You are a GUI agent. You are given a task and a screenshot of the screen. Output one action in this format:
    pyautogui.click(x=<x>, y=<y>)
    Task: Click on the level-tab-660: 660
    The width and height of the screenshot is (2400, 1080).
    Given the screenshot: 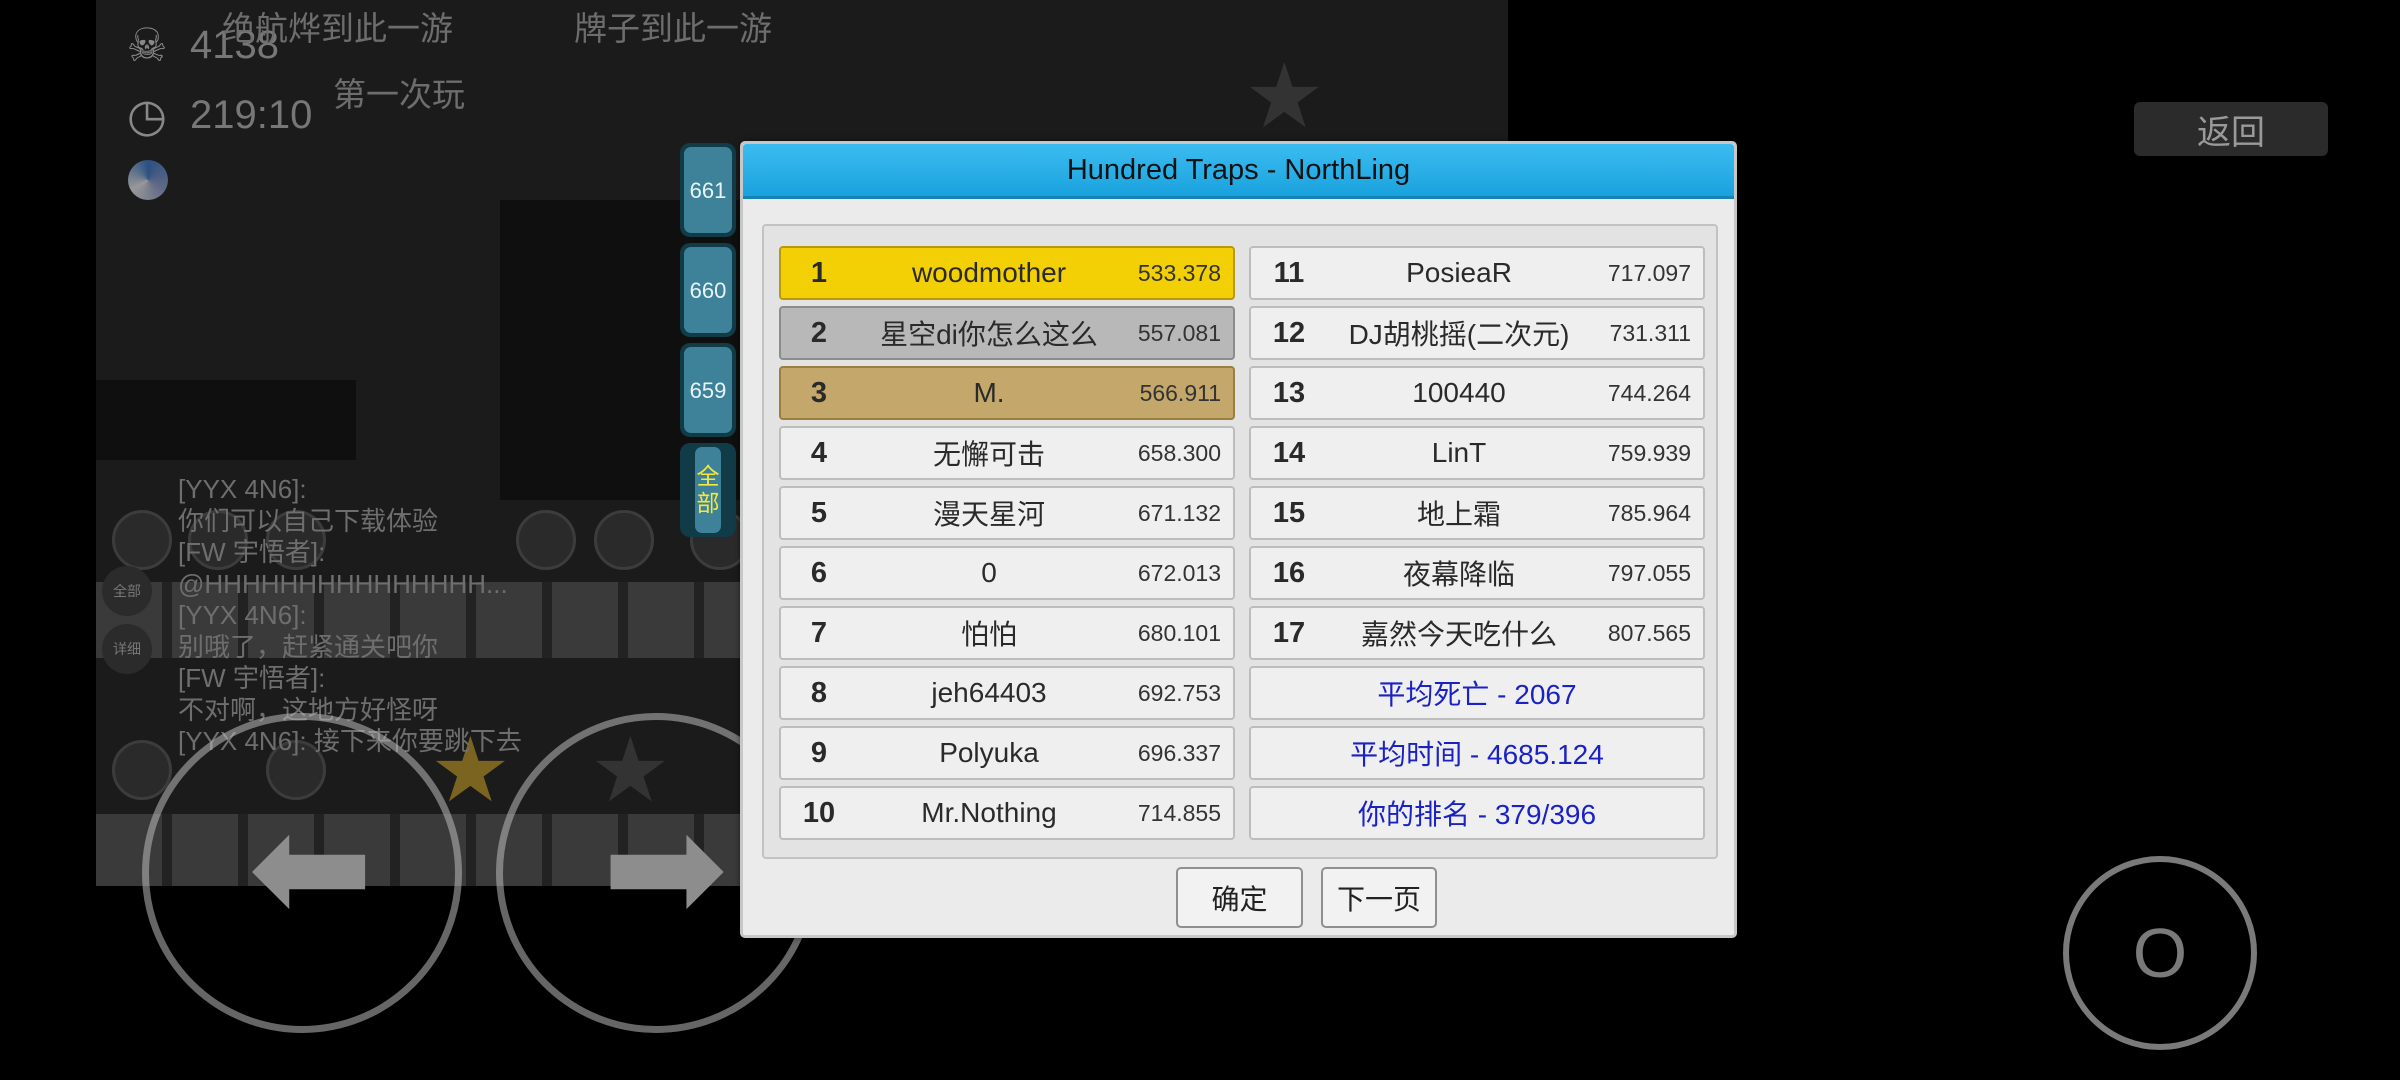 What is the action you would take?
    pyautogui.click(x=708, y=290)
    